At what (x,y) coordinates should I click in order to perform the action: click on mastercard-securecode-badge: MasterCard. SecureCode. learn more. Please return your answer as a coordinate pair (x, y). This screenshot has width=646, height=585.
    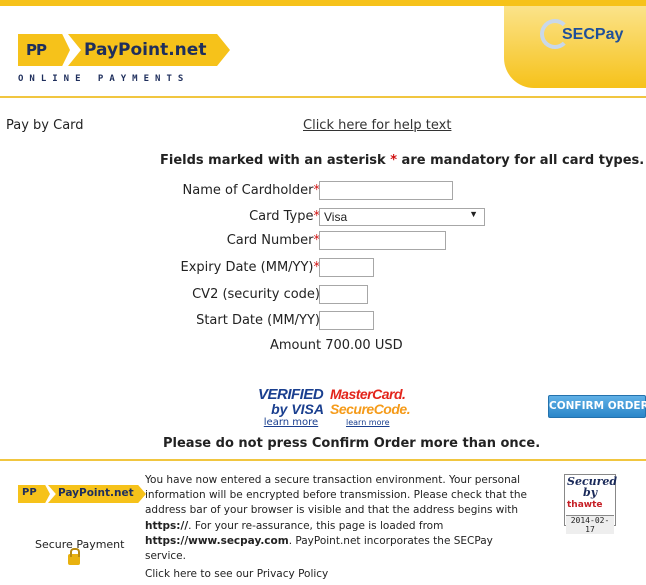
    Looking at the image, I should click on (370, 407).